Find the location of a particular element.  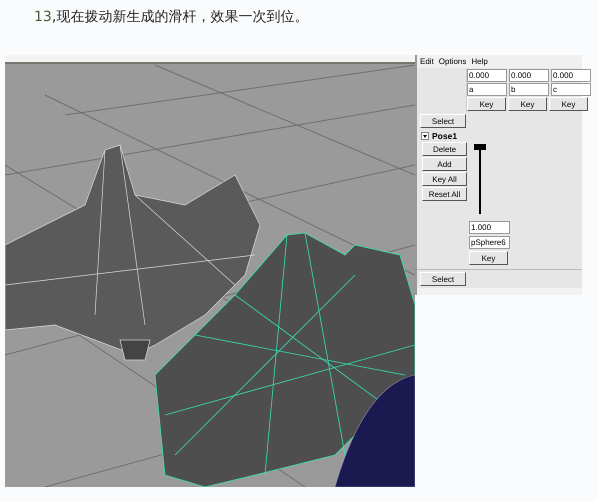

pose-button: Reset All is located at coordinates (444, 194).